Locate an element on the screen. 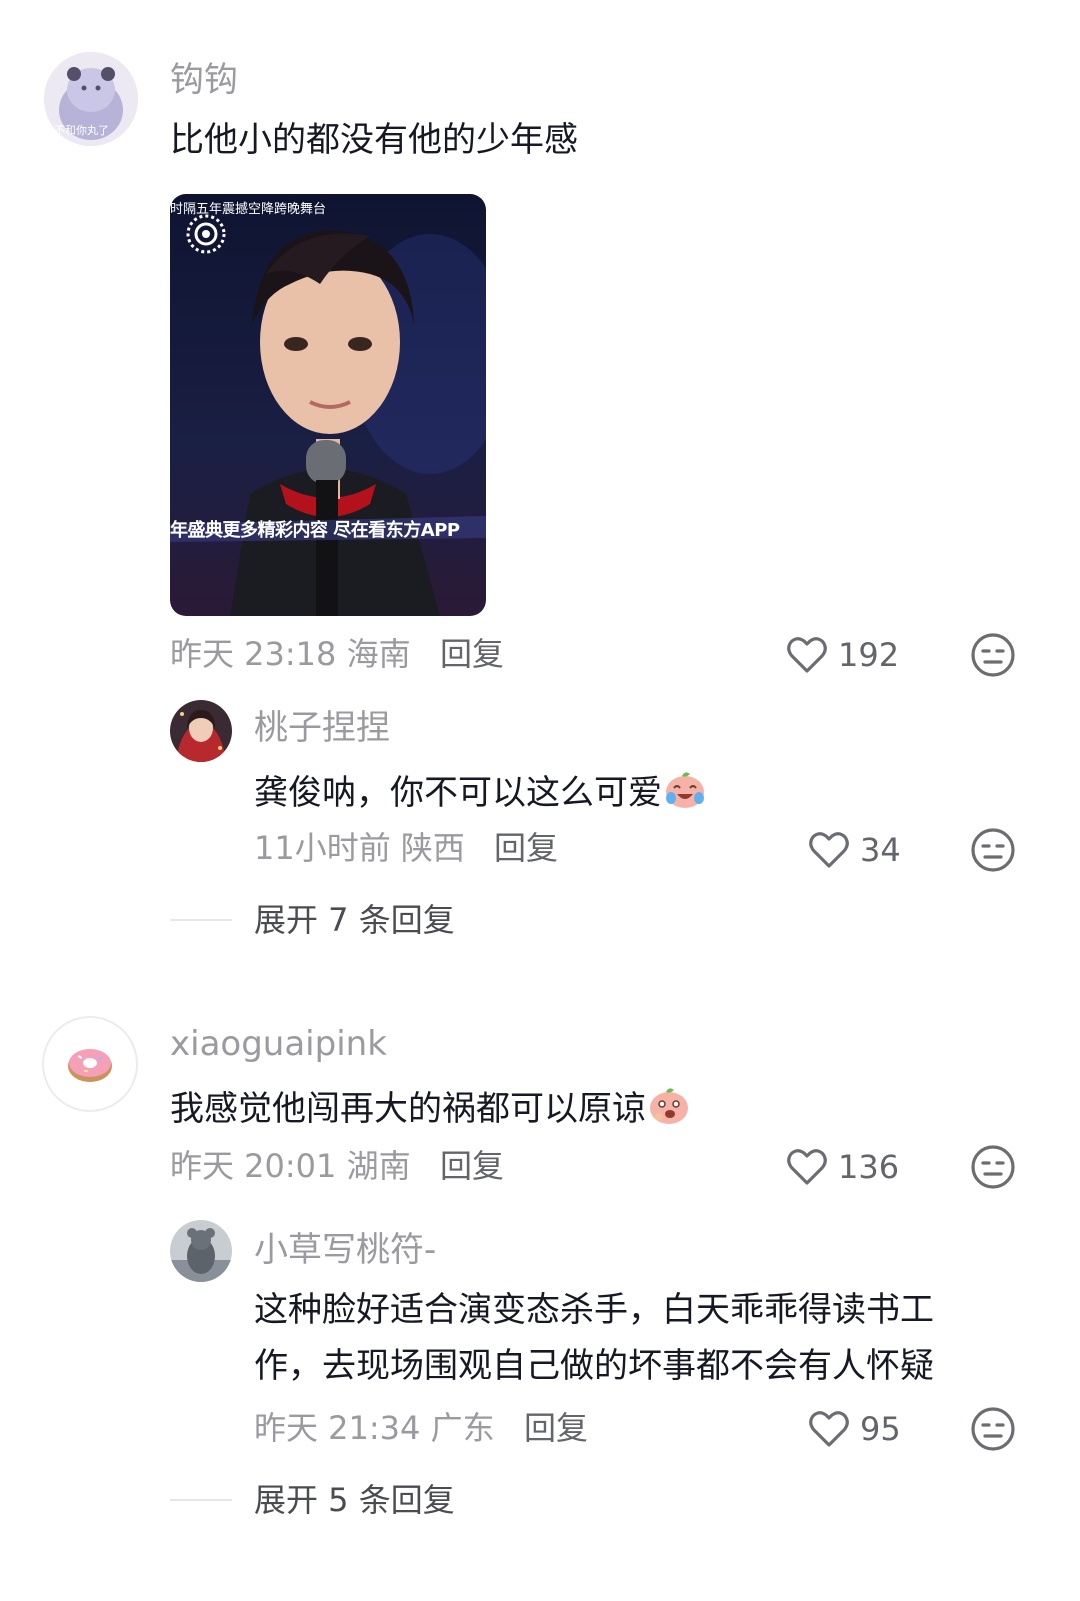  comment-photo is located at coordinates (328, 405).